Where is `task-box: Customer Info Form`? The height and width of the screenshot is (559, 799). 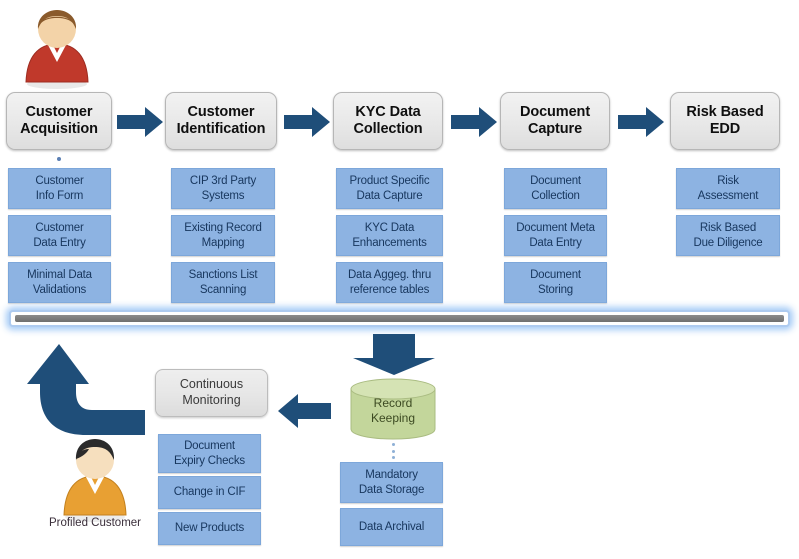
task-box: Customer Info Form is located at coordinates (59, 188).